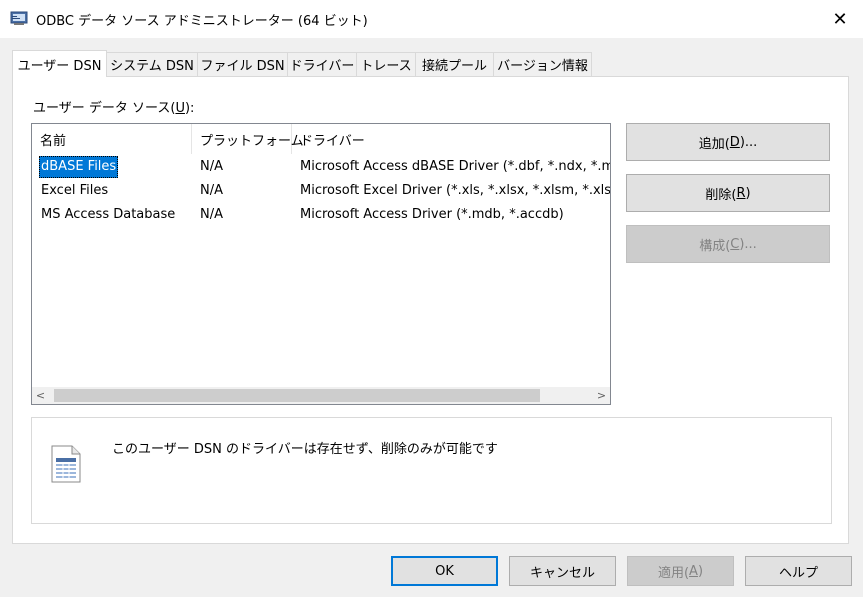 Image resolution: width=863 pixels, height=597 pixels. I want to click on tab-user-dsn: ユーザー DSN, so click(59, 63).